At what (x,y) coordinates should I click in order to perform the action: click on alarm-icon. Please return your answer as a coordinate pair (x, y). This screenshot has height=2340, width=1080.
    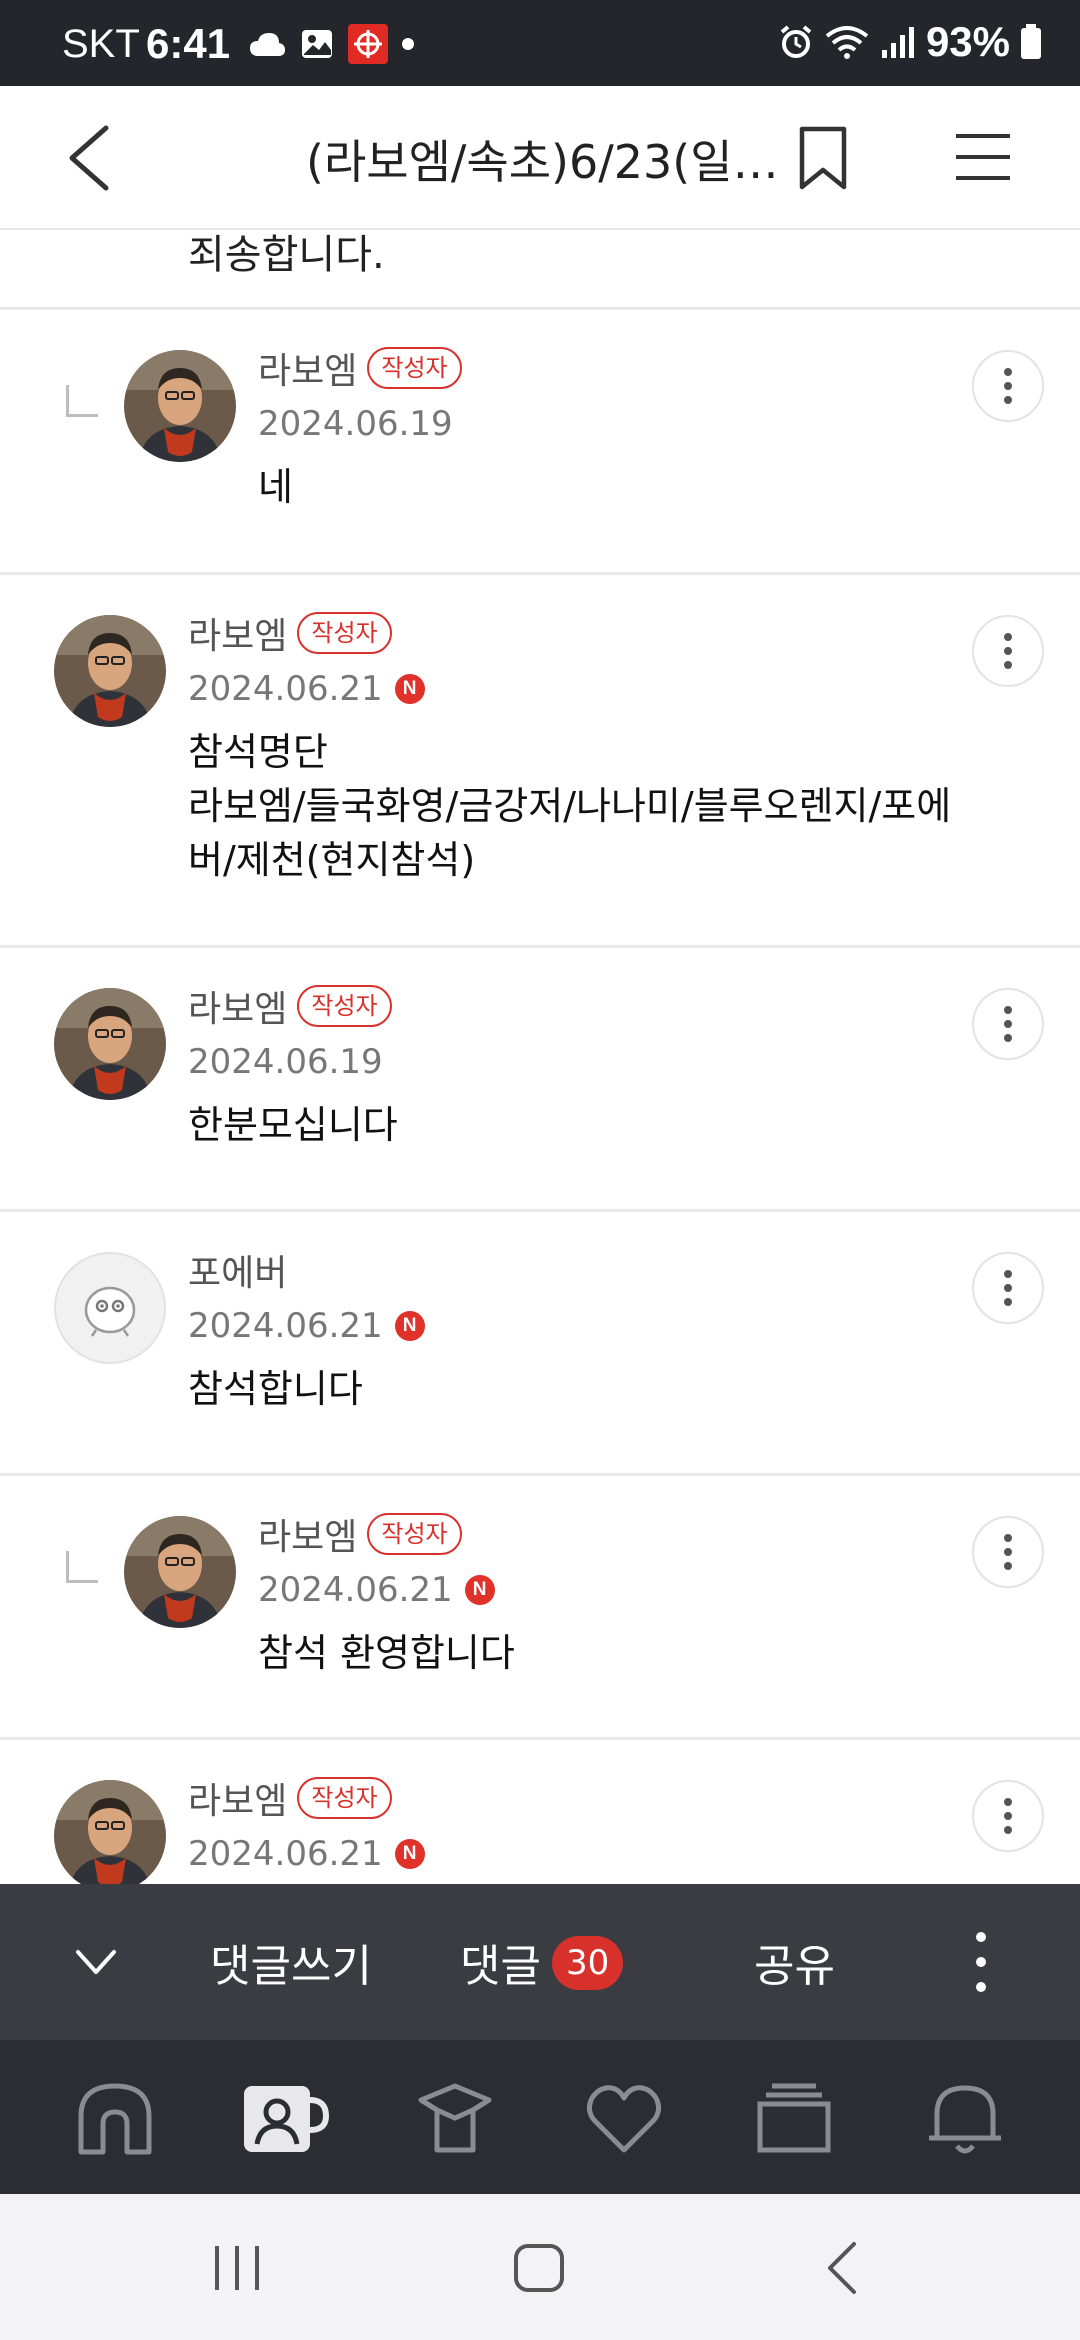
    Looking at the image, I should click on (796, 41).